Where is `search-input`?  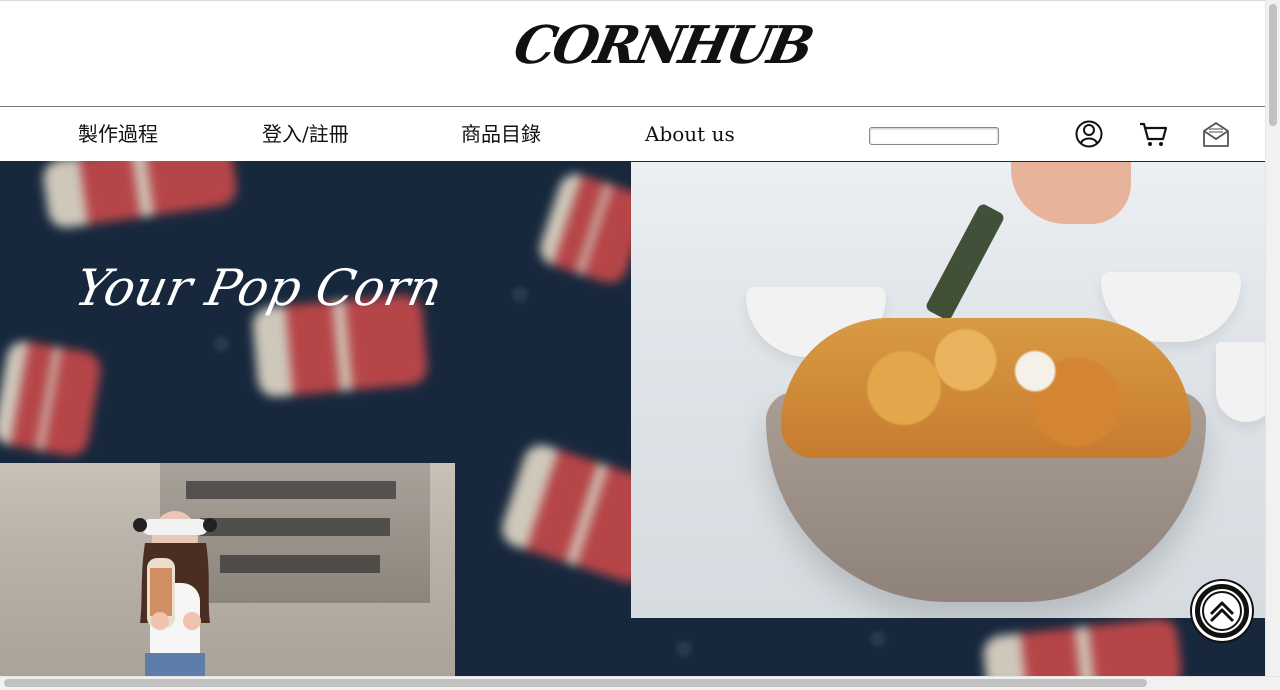
search-input is located at coordinates (934, 136).